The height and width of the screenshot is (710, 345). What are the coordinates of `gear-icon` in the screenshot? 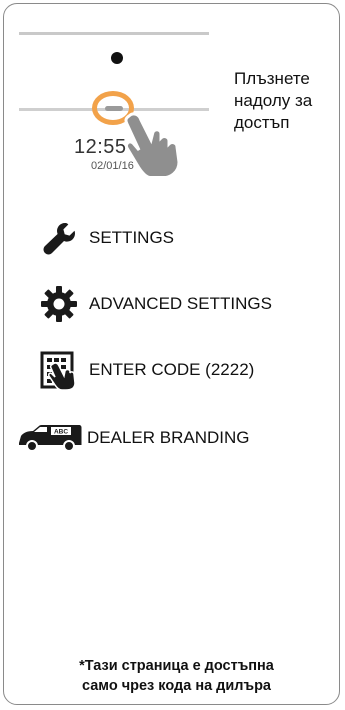 It's located at (59, 304).